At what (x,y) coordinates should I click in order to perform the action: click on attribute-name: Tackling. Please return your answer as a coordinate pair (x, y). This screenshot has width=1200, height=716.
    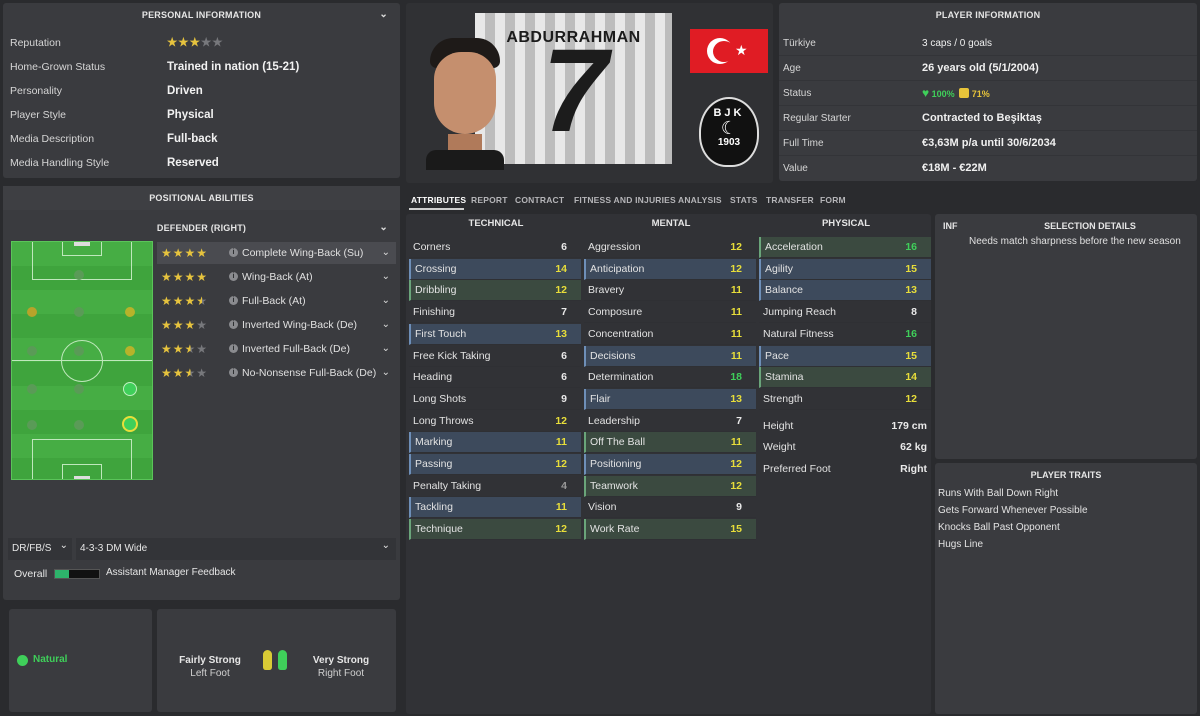
    Looking at the image, I should click on (434, 507).